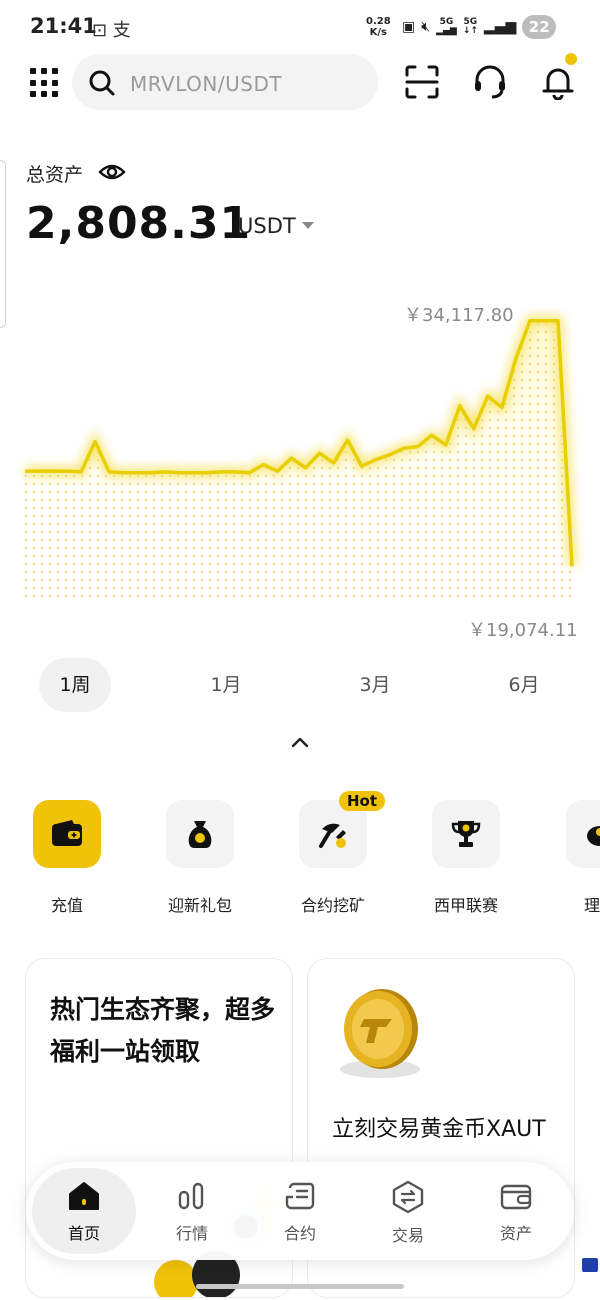 The height and width of the screenshot is (1300, 600). What do you see at coordinates (84, 1211) in the screenshot?
I see `nav-home: 首页` at bounding box center [84, 1211].